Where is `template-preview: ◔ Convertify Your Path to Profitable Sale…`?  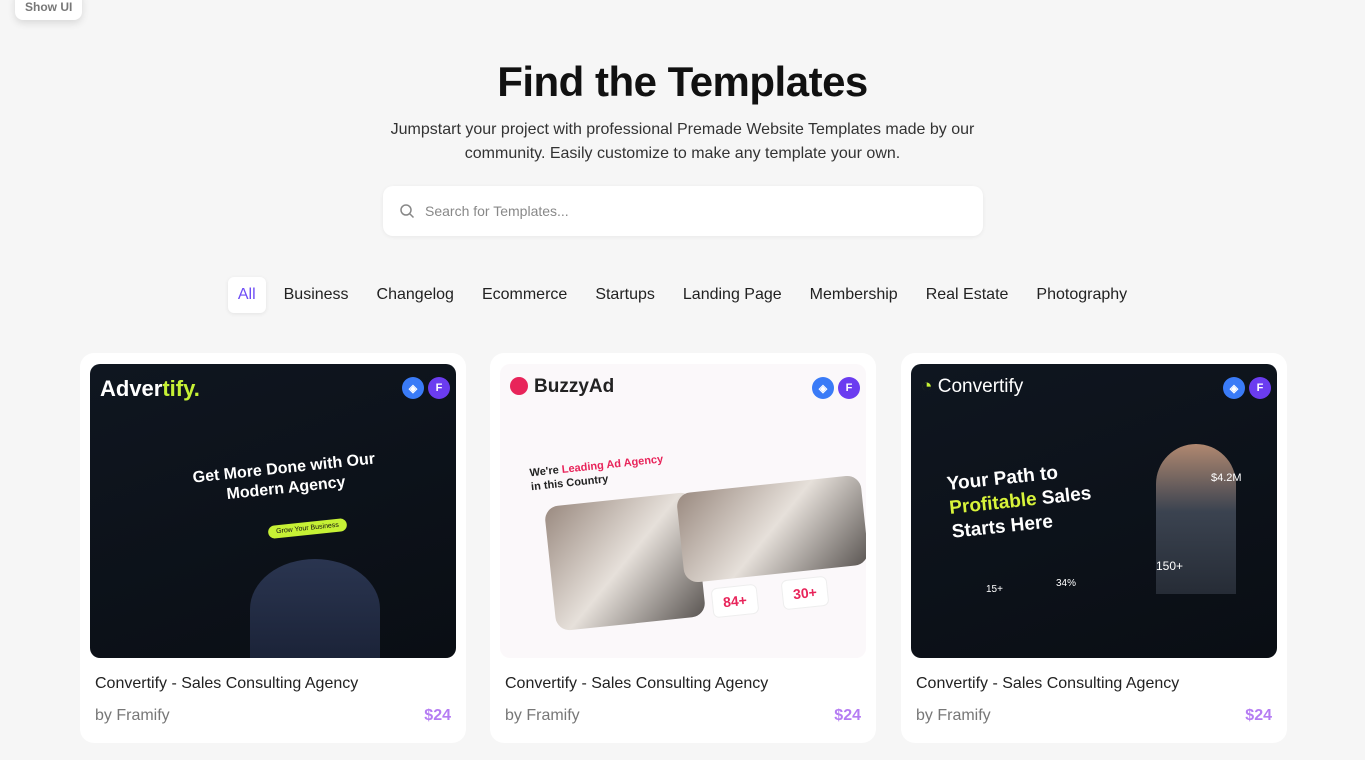
template-preview: ◔ Convertify Your Path to Profitable Sale… is located at coordinates (1094, 511).